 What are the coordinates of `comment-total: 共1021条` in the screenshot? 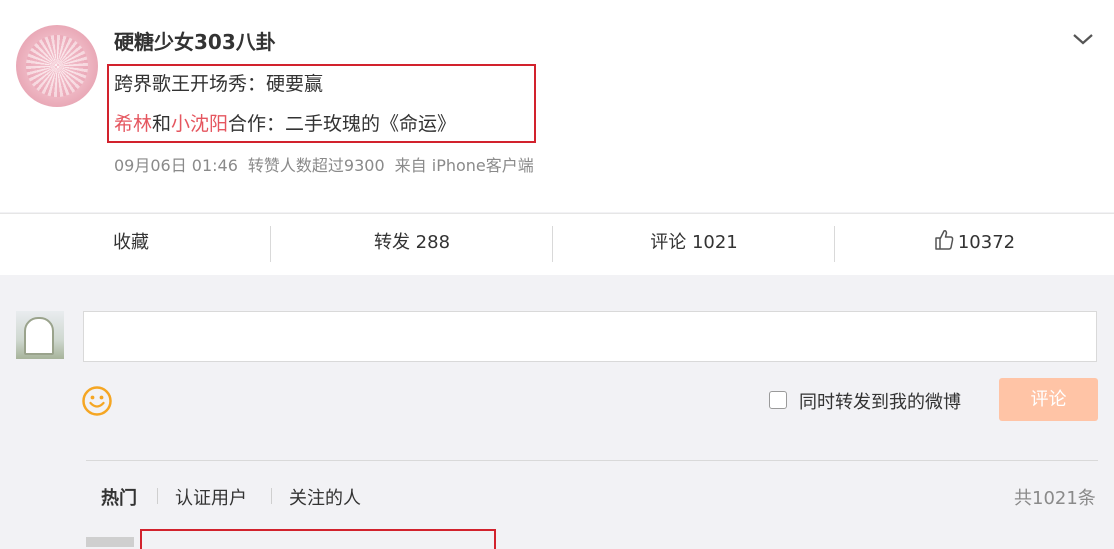 It's located at (1055, 498).